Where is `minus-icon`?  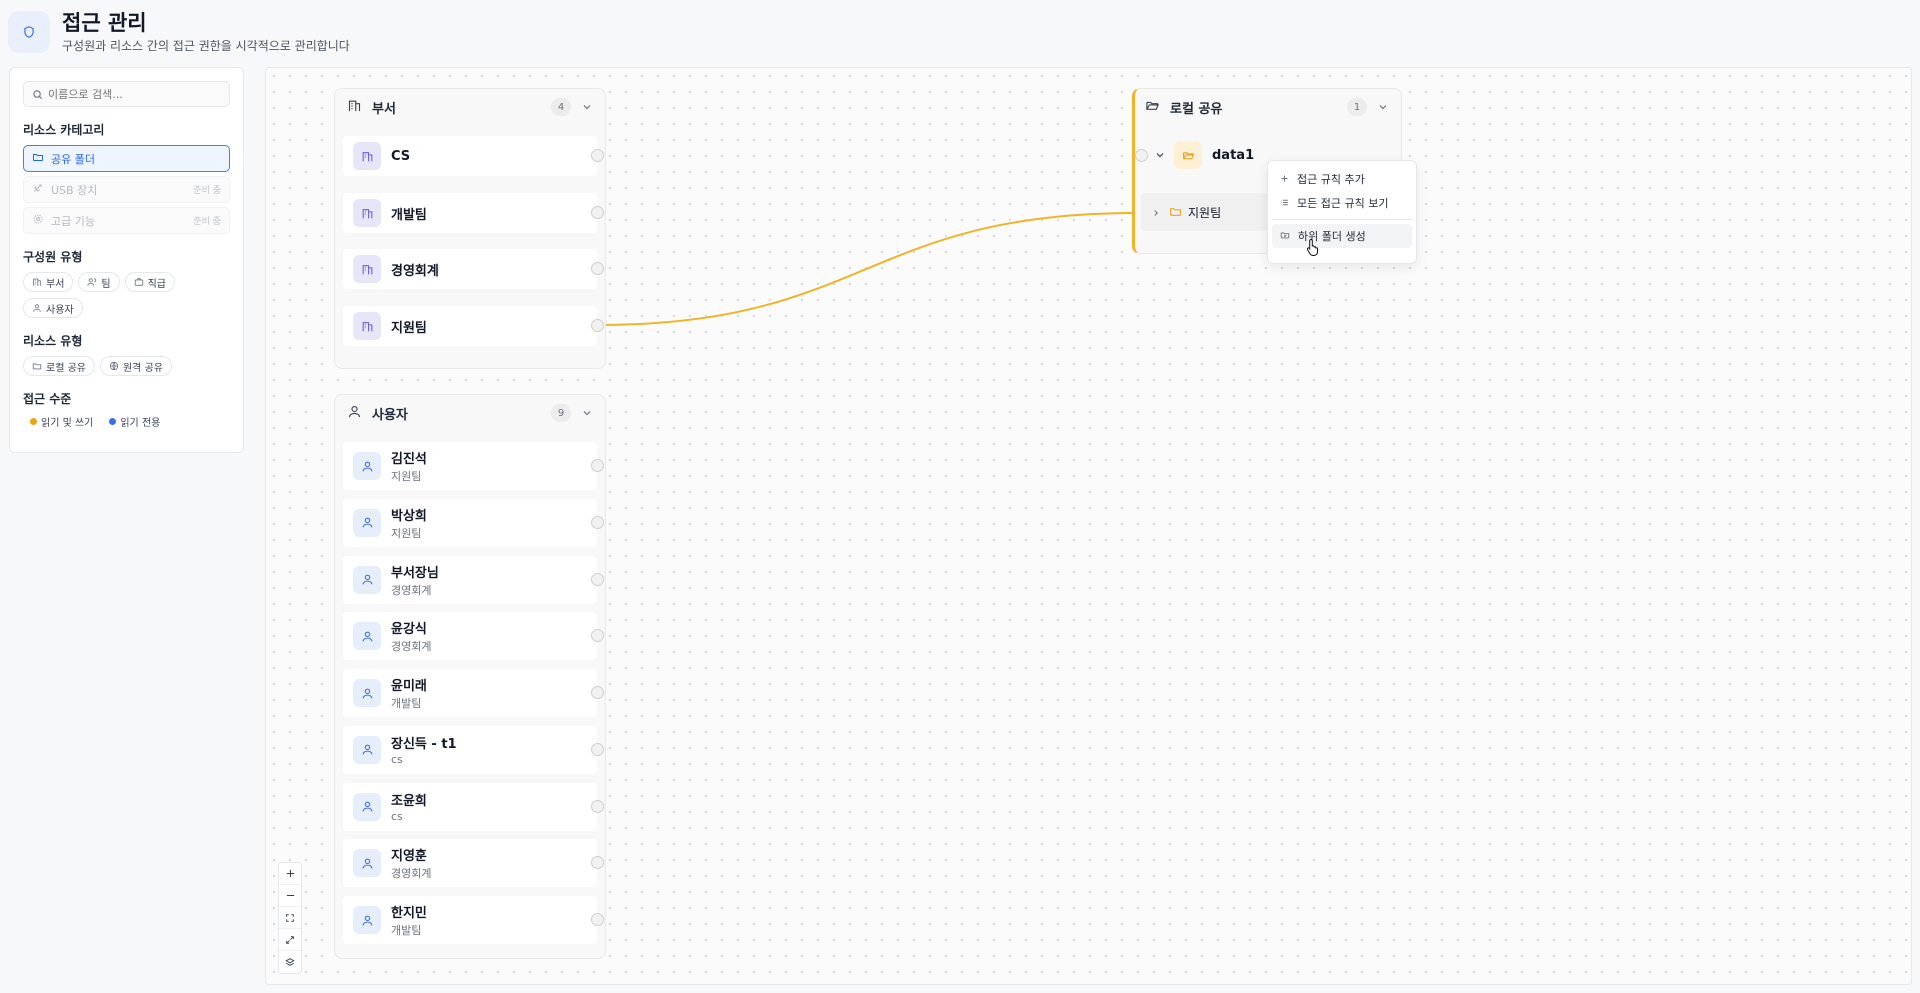 minus-icon is located at coordinates (290, 895).